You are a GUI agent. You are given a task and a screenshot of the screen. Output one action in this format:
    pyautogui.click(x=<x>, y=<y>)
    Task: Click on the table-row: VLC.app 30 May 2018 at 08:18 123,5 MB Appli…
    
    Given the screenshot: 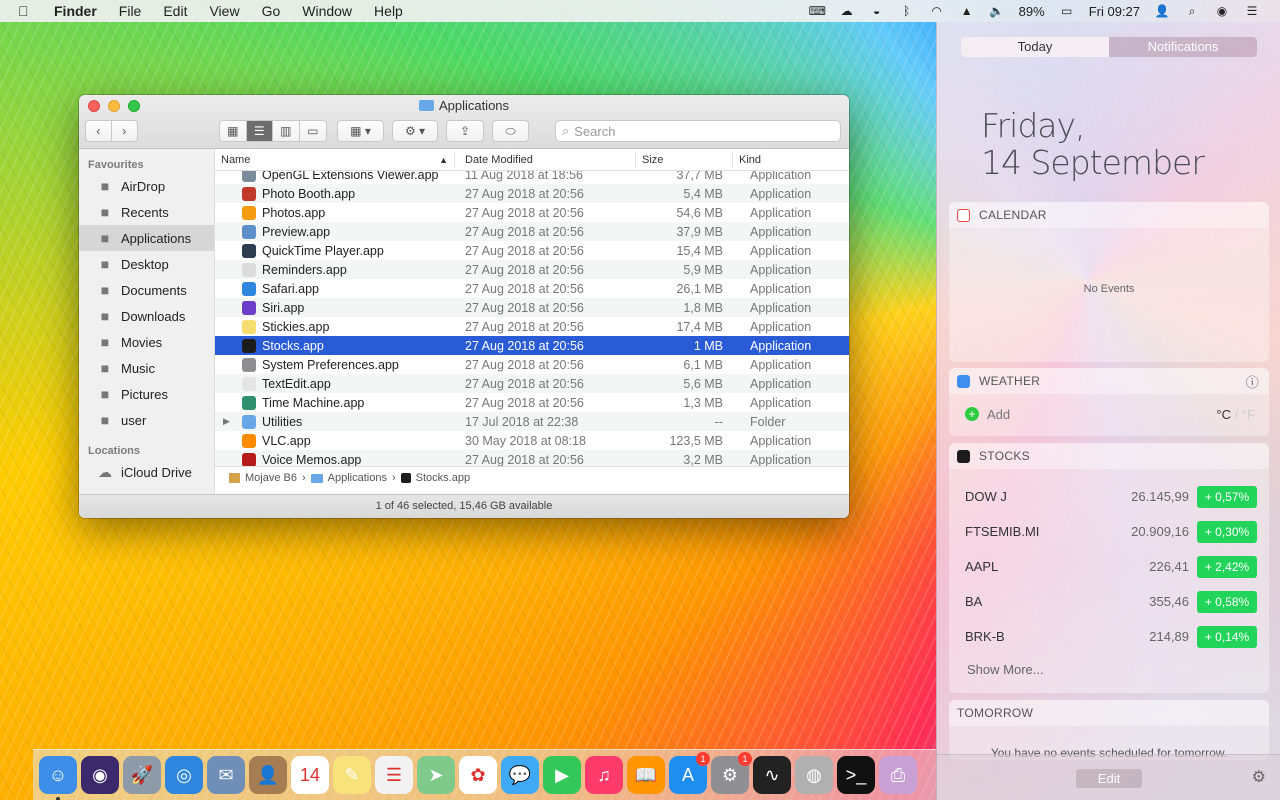 What is the action you would take?
    pyautogui.click(x=532, y=440)
    